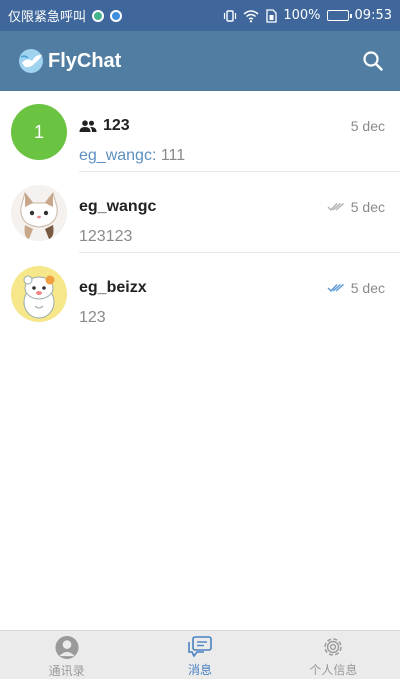 This screenshot has width=400, height=679. What do you see at coordinates (302, 15) in the screenshot?
I see `battery-percent: 100%` at bounding box center [302, 15].